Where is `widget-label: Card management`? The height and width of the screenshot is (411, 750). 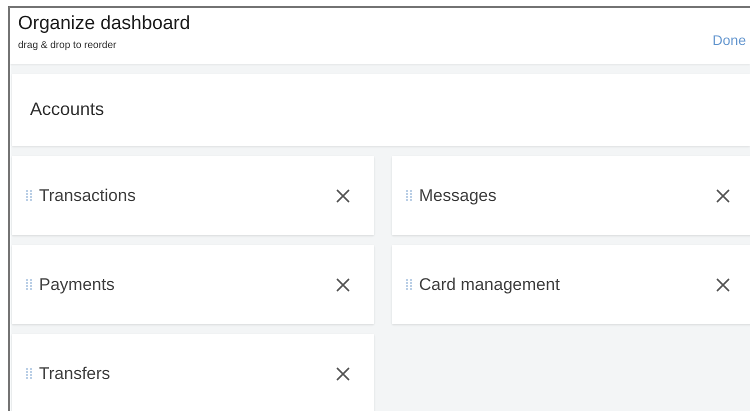 widget-label: Card management is located at coordinates (490, 284).